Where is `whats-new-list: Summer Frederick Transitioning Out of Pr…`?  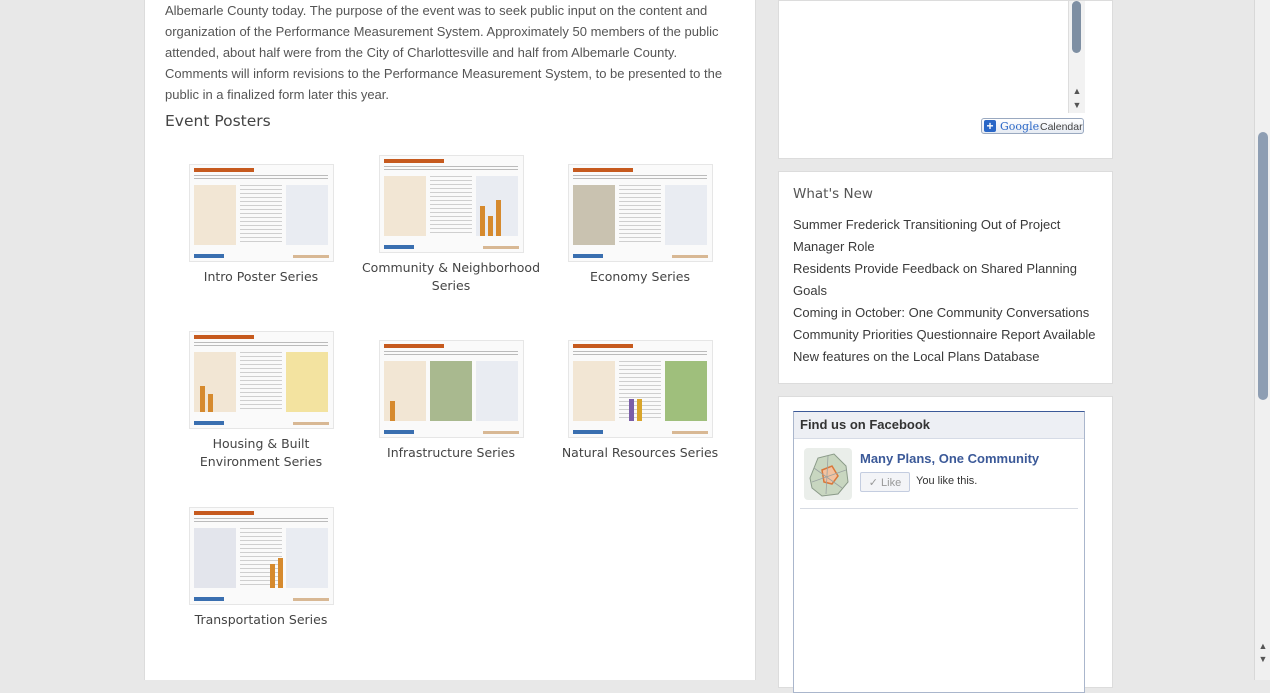 whats-new-list: Summer Frederick Transitioning Out of Pr… is located at coordinates (948, 291).